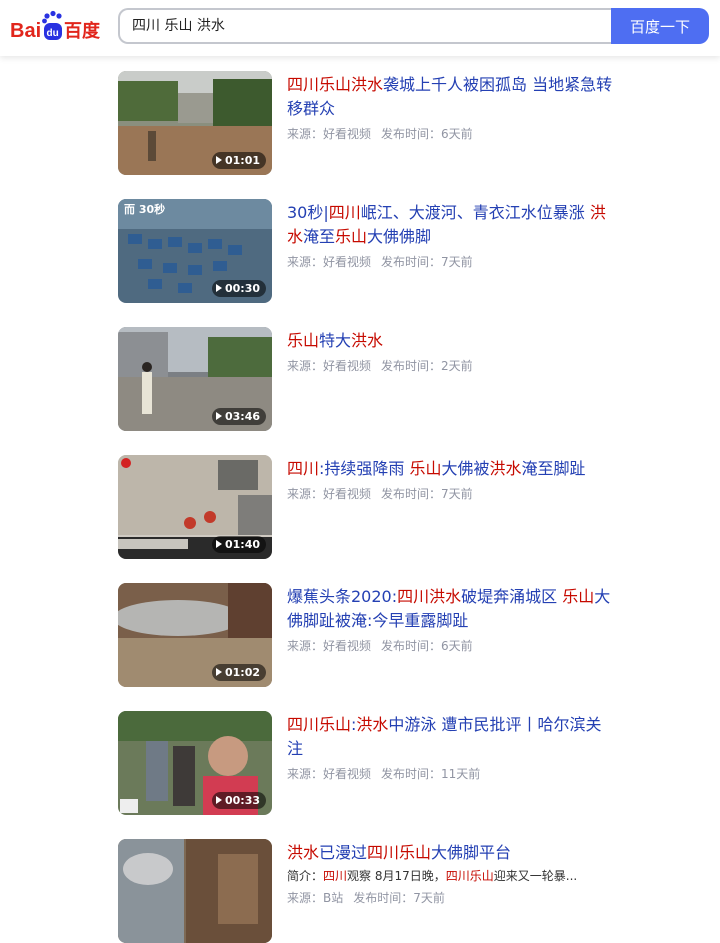 The image size is (720, 943). Describe the element at coordinates (335, 84) in the screenshot. I see `highlight-text: 四川乐山洪水` at that location.